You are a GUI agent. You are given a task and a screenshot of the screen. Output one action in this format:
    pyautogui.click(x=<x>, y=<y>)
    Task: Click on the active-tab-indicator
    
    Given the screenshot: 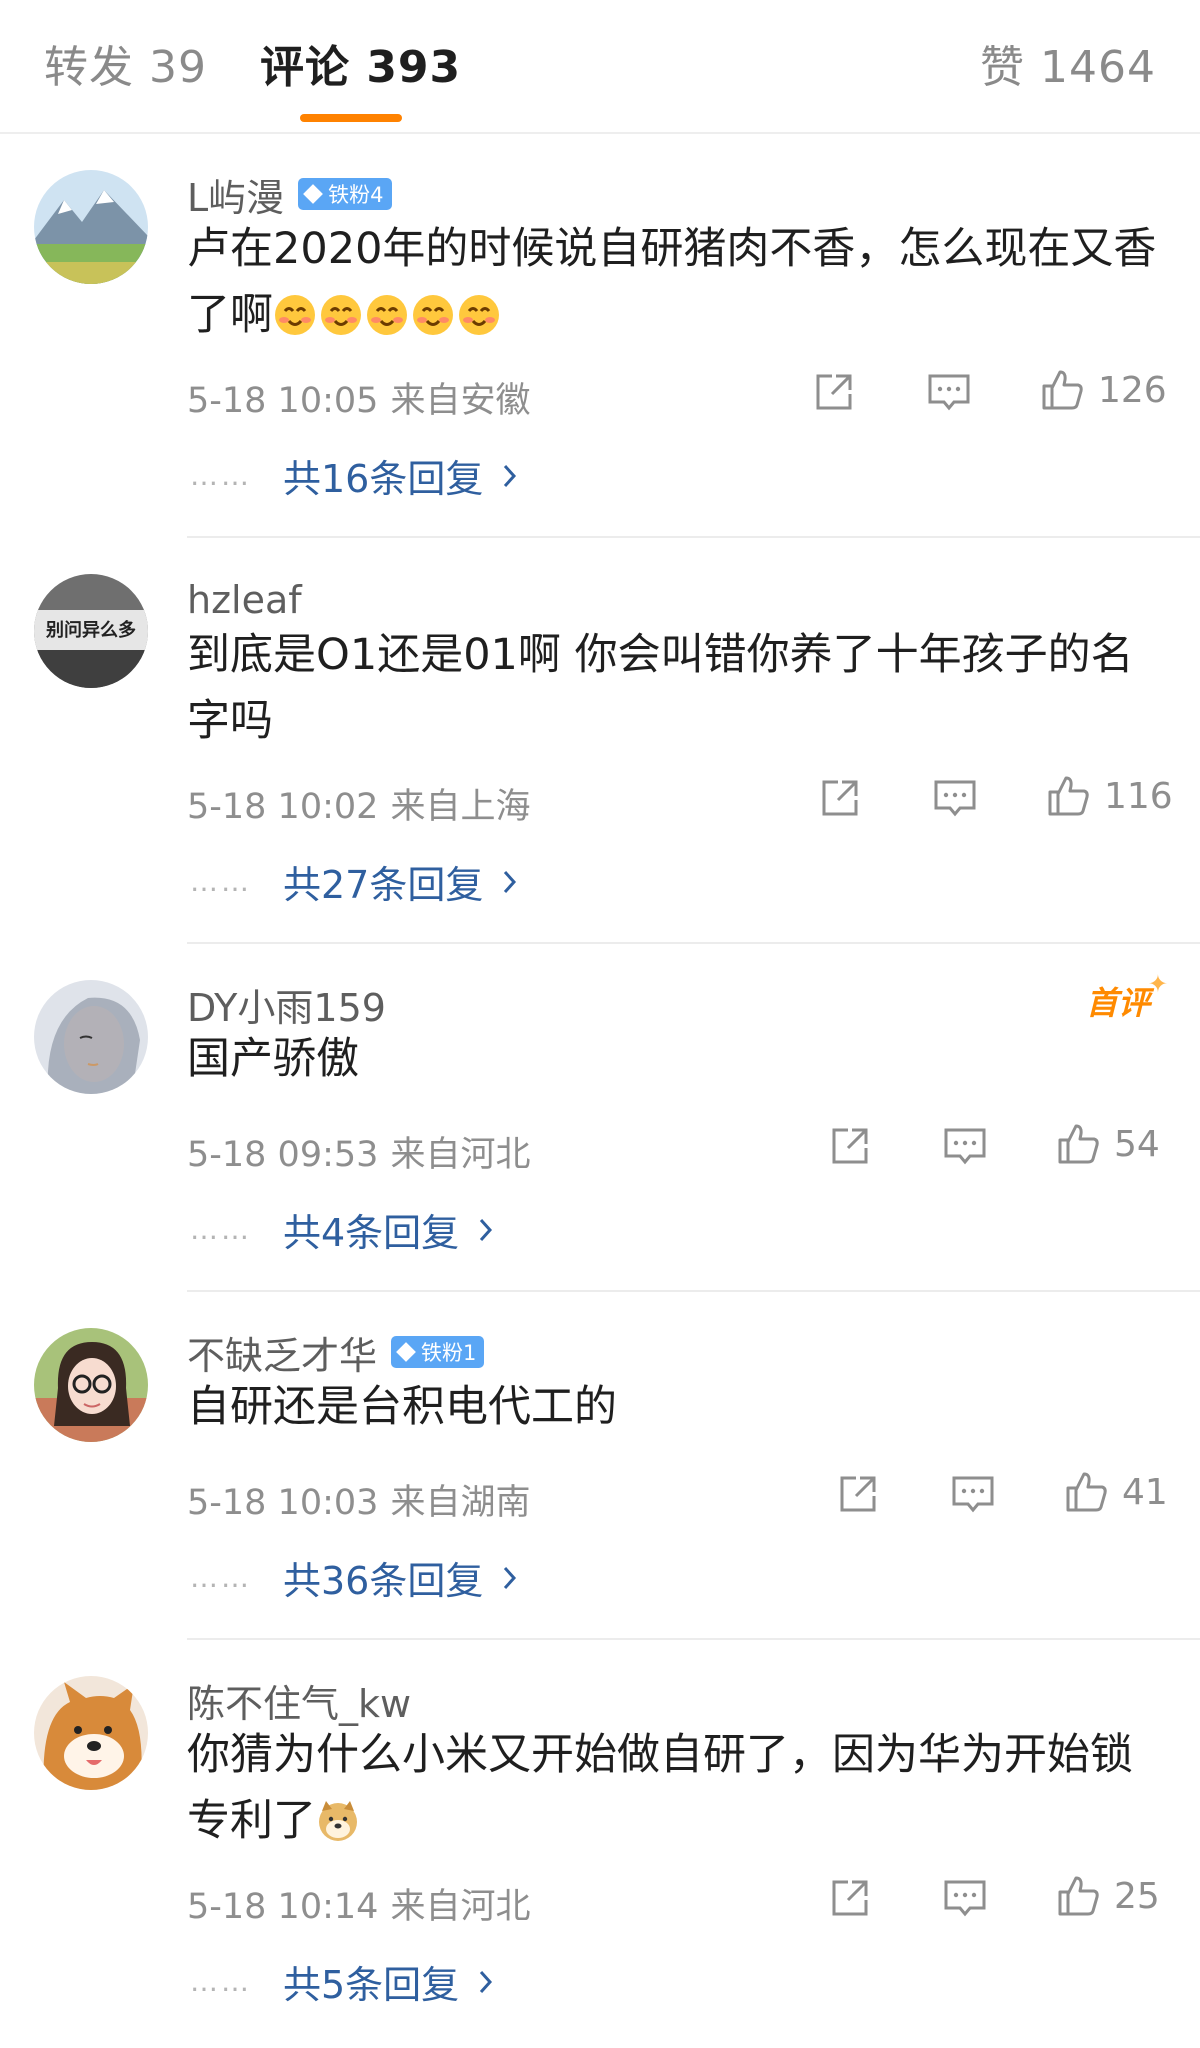 What is the action you would take?
    pyautogui.click(x=351, y=118)
    